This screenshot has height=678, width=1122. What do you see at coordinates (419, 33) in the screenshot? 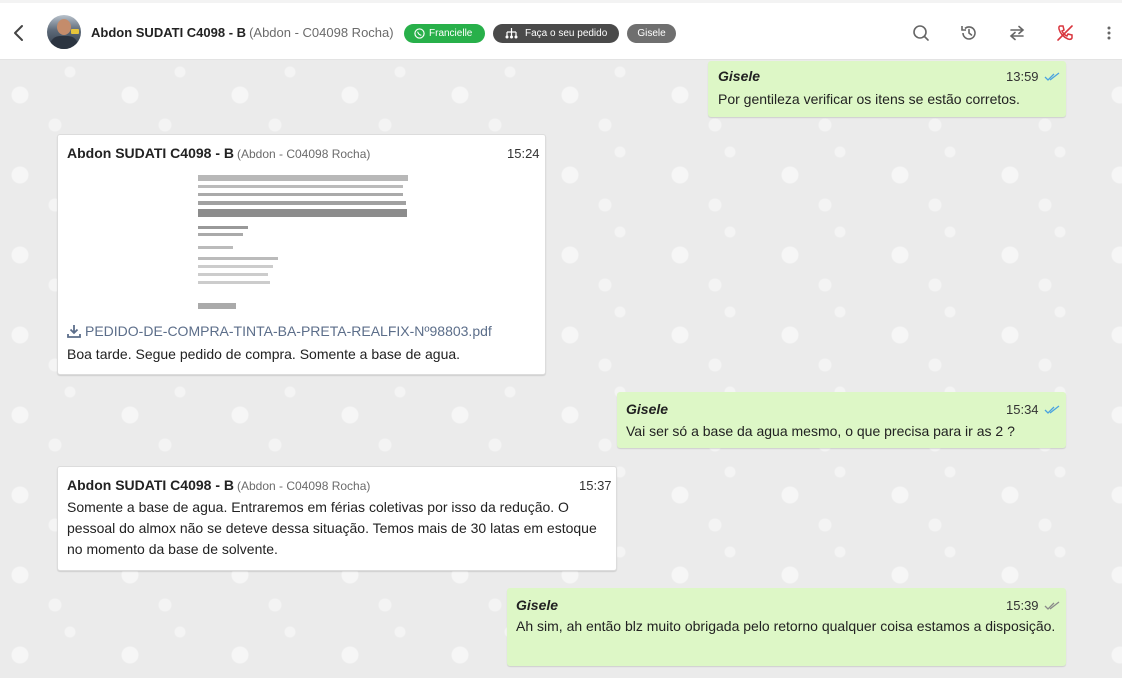
I see `whatsapp-icon` at bounding box center [419, 33].